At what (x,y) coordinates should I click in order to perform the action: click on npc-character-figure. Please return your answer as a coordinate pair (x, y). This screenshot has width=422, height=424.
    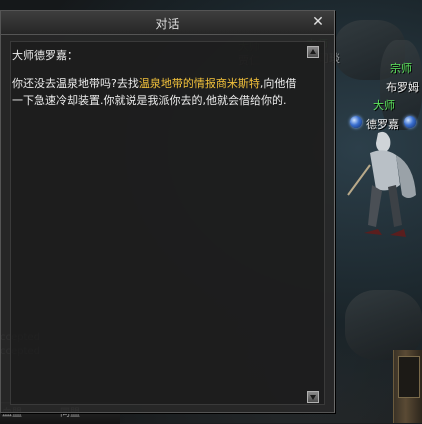
    Looking at the image, I should click on (380, 185).